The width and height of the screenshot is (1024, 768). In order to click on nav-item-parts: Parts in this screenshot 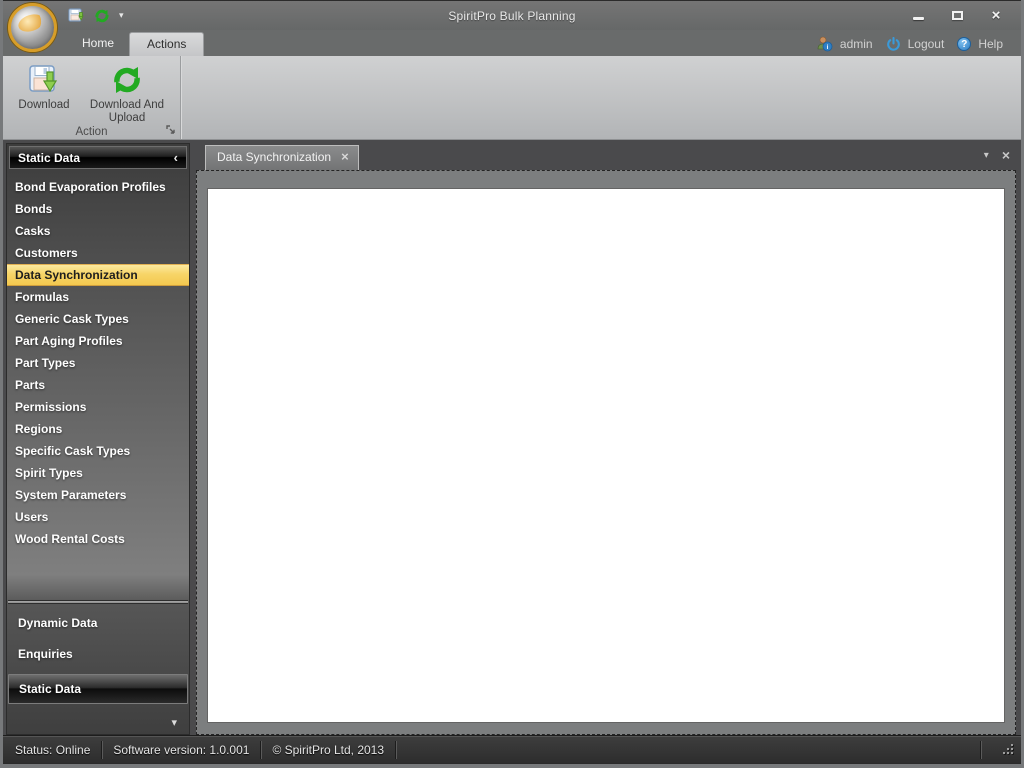, I will do `click(98, 385)`.